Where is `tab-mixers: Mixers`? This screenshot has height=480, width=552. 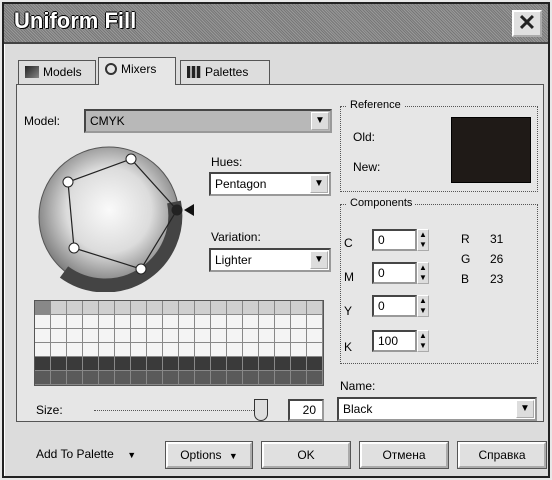 tab-mixers: Mixers is located at coordinates (137, 71).